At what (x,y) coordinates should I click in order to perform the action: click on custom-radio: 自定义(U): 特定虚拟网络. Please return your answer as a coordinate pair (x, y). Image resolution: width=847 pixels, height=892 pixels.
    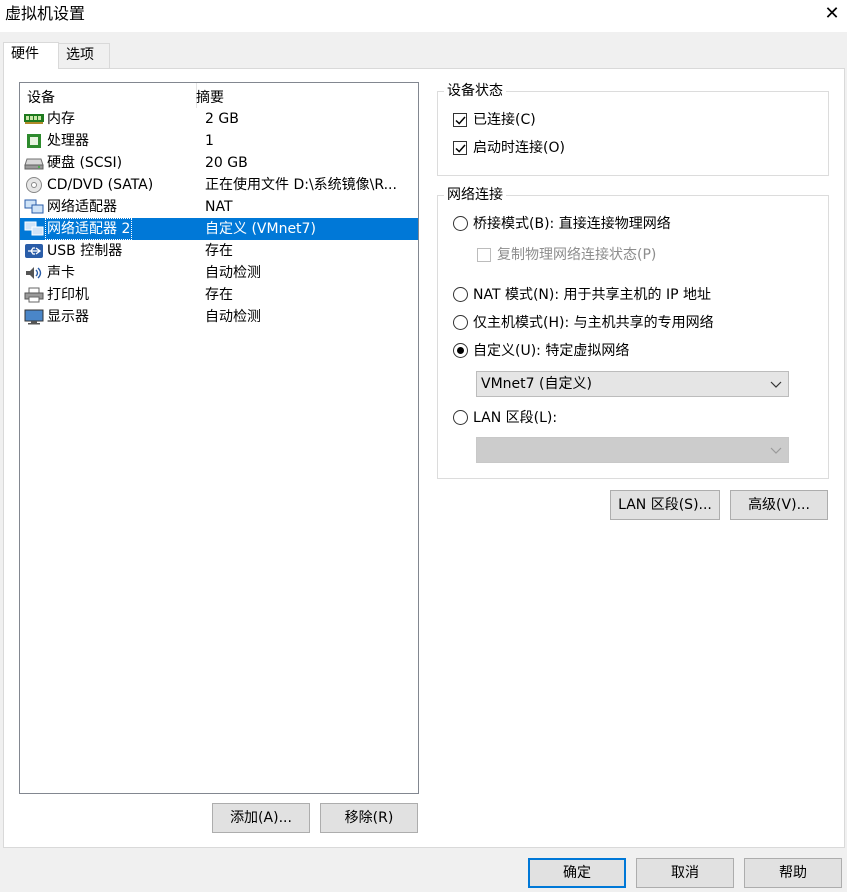
    Looking at the image, I should click on (583, 351).